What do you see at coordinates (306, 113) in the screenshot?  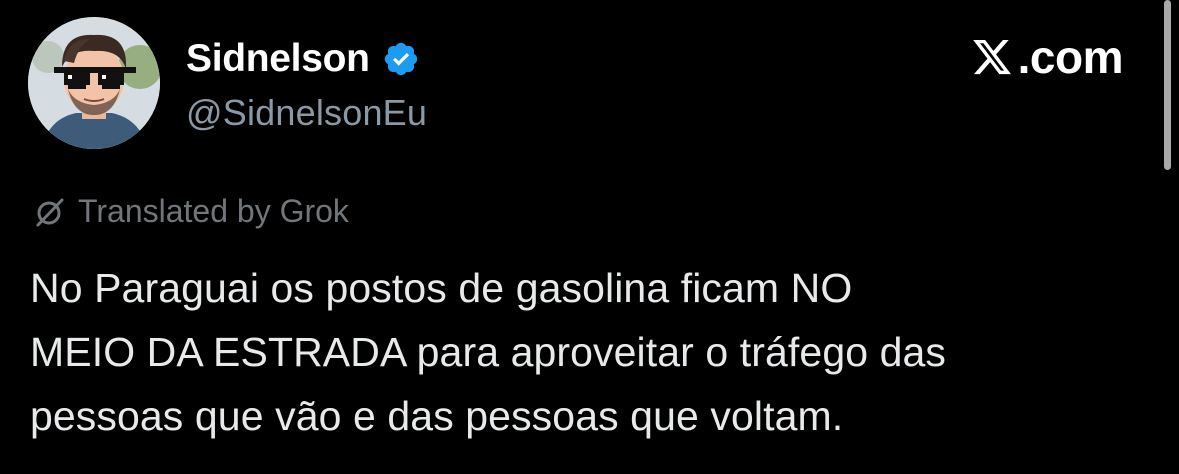 I see `author-handle: @SidnelsonEu` at bounding box center [306, 113].